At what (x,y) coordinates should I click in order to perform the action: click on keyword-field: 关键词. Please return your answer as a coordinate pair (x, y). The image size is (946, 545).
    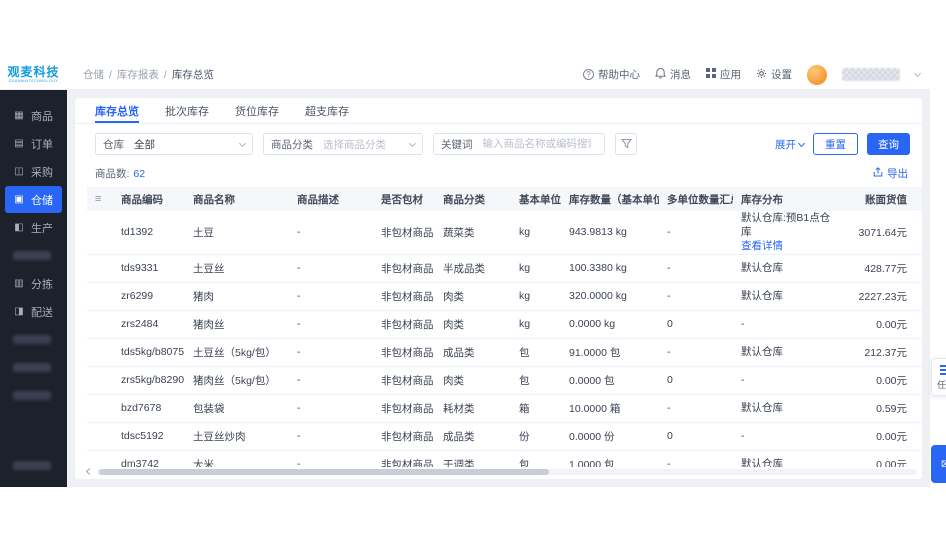
    Looking at the image, I should click on (519, 144).